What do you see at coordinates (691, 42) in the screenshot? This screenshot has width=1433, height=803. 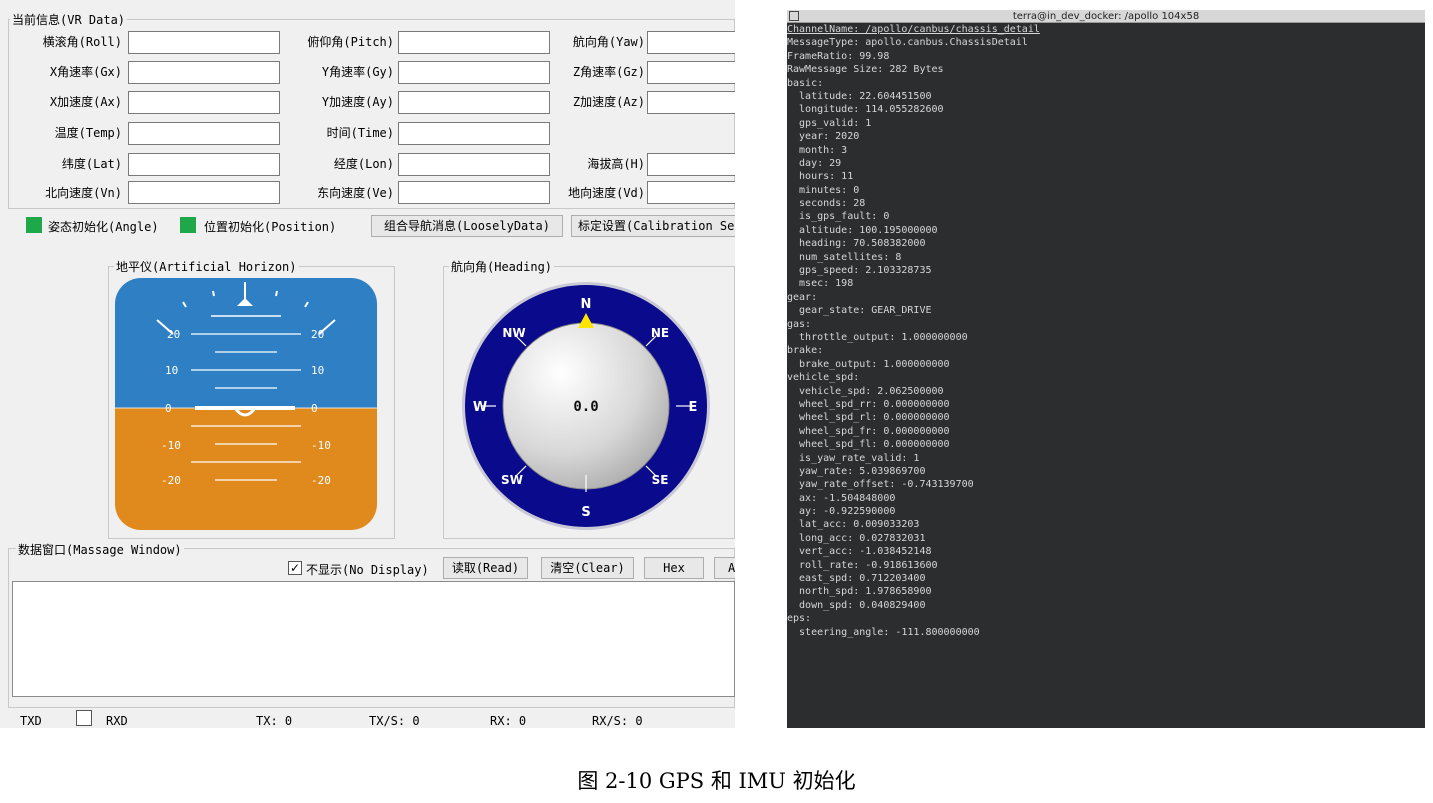 I see `yaw-field` at bounding box center [691, 42].